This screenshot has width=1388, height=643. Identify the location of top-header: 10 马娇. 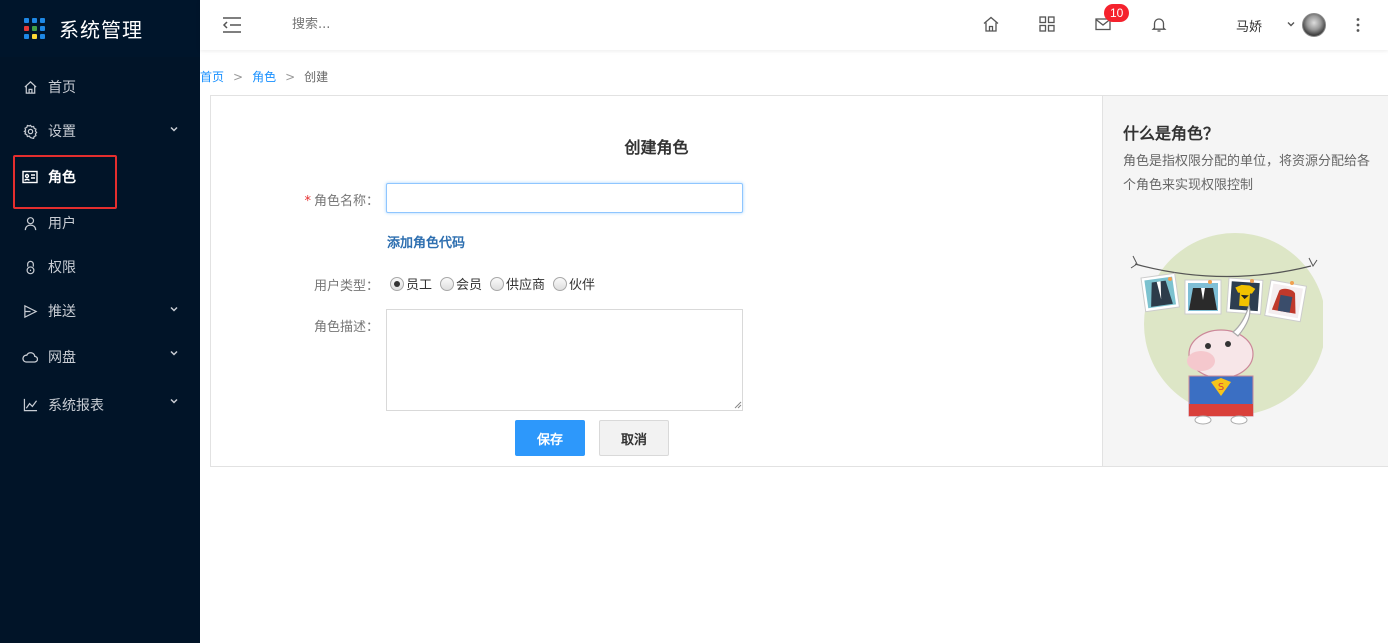
(794, 25).